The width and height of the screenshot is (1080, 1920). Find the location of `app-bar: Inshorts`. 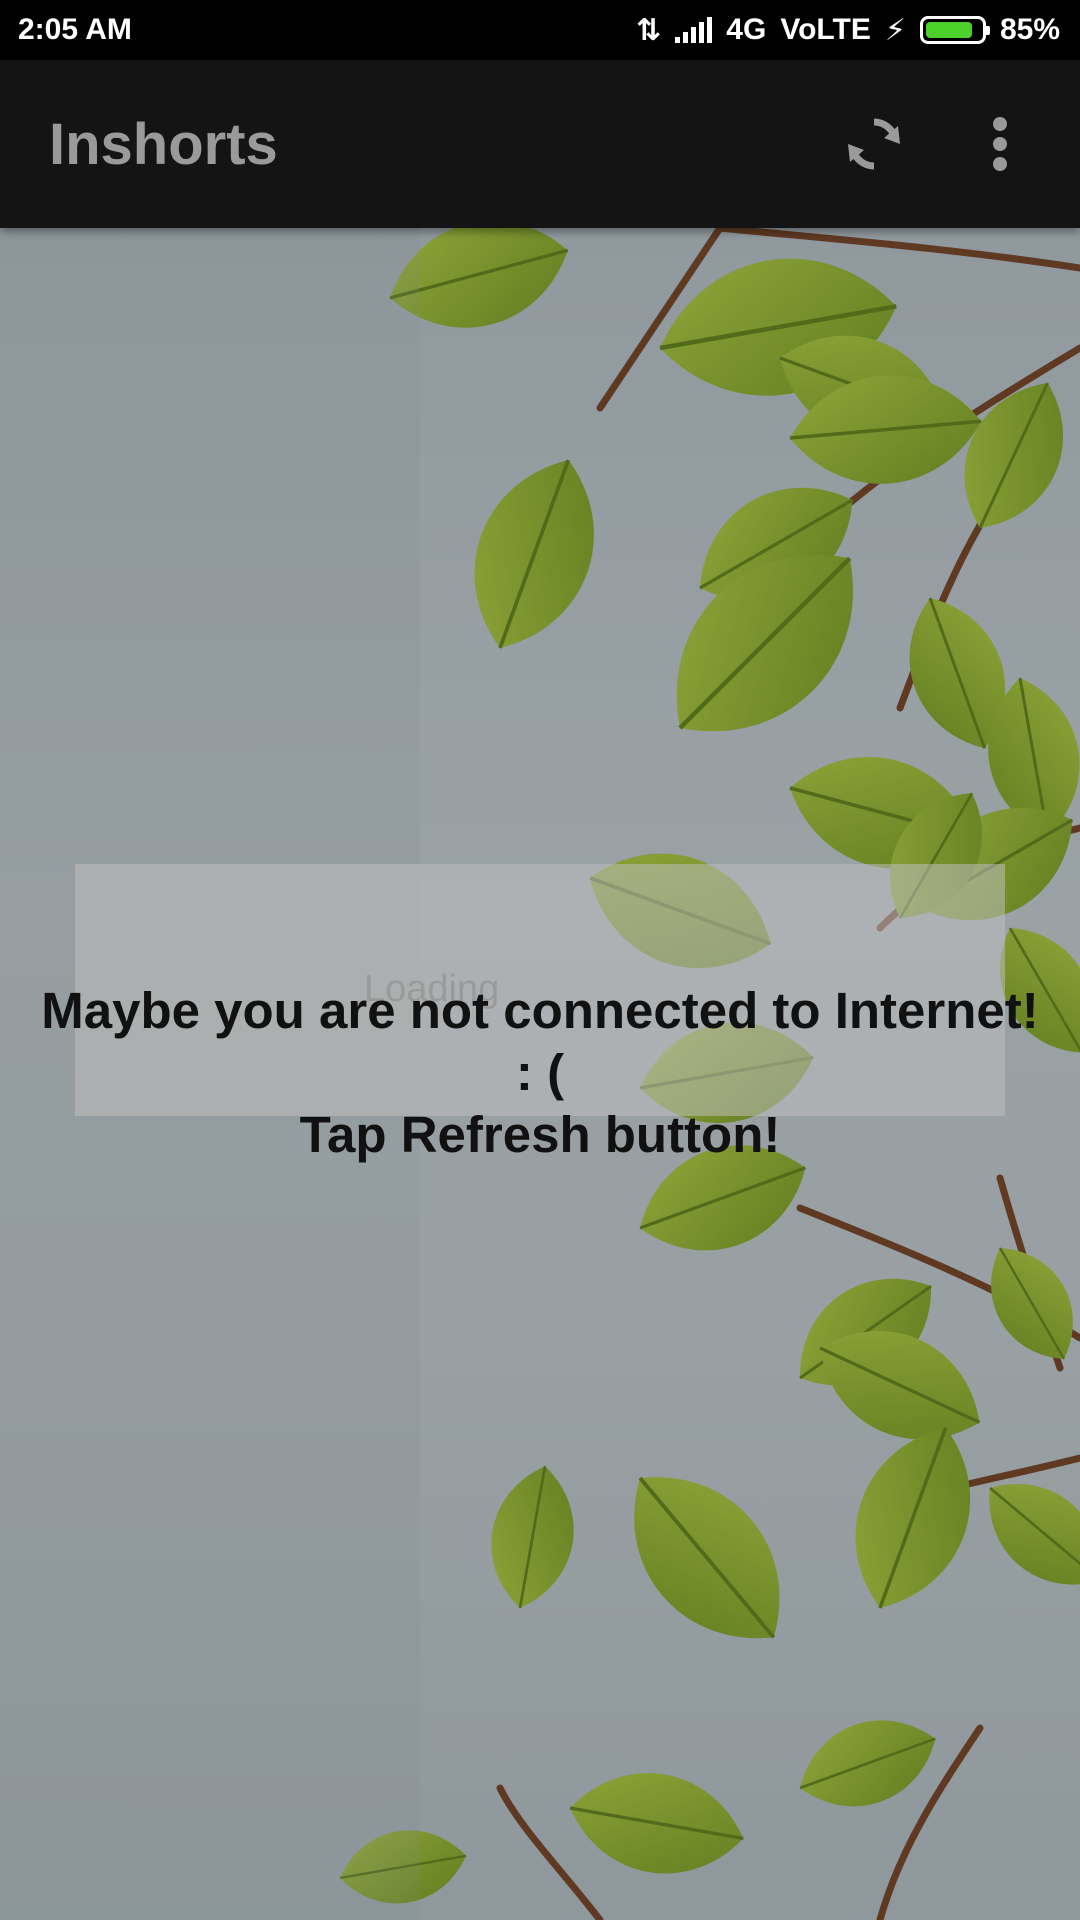

app-bar: Inshorts is located at coordinates (540, 144).